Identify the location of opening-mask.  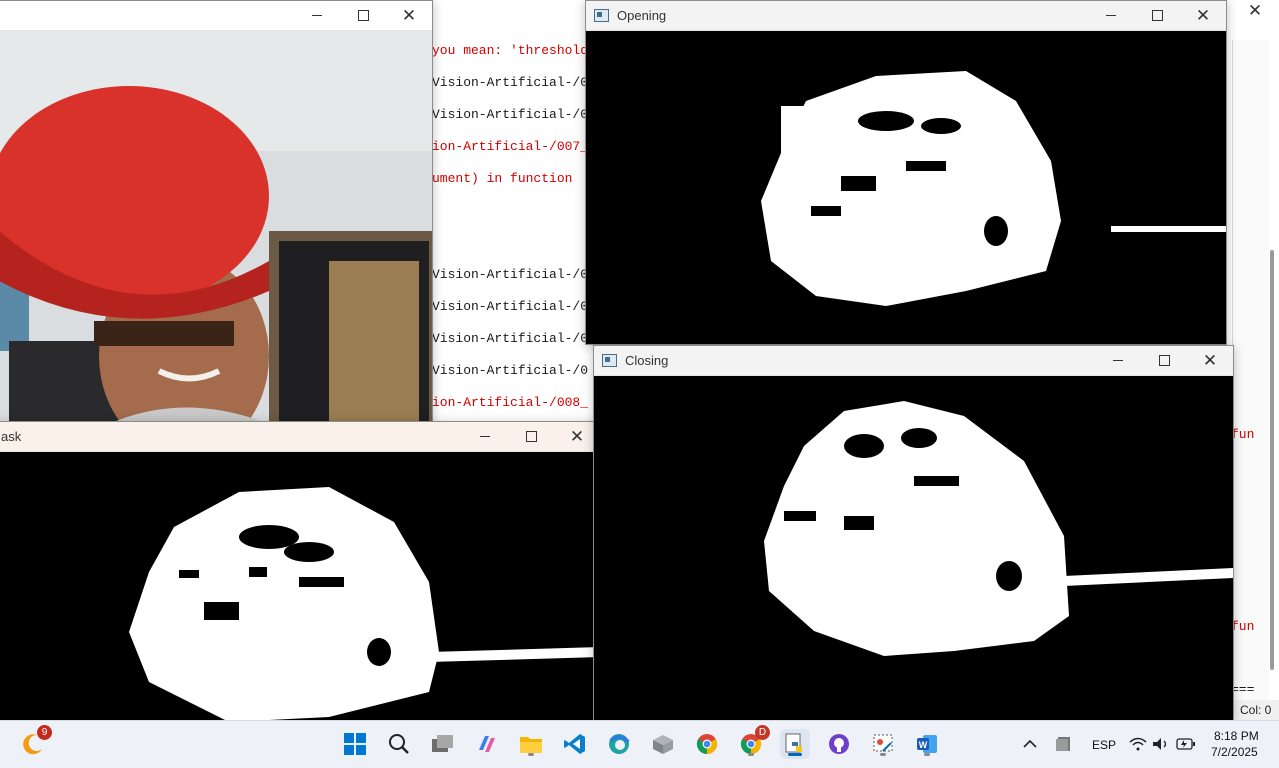
(993, 188).